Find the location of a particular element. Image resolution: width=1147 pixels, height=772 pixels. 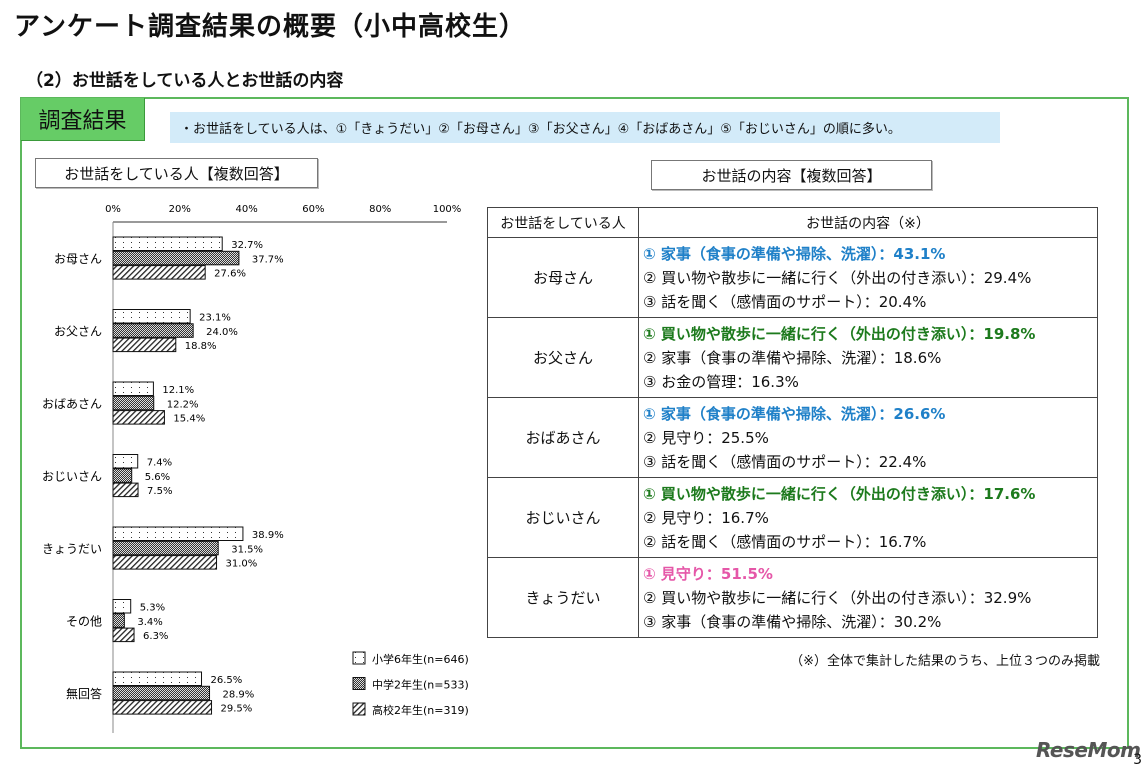

category-label: おじいさん is located at coordinates (72, 477).